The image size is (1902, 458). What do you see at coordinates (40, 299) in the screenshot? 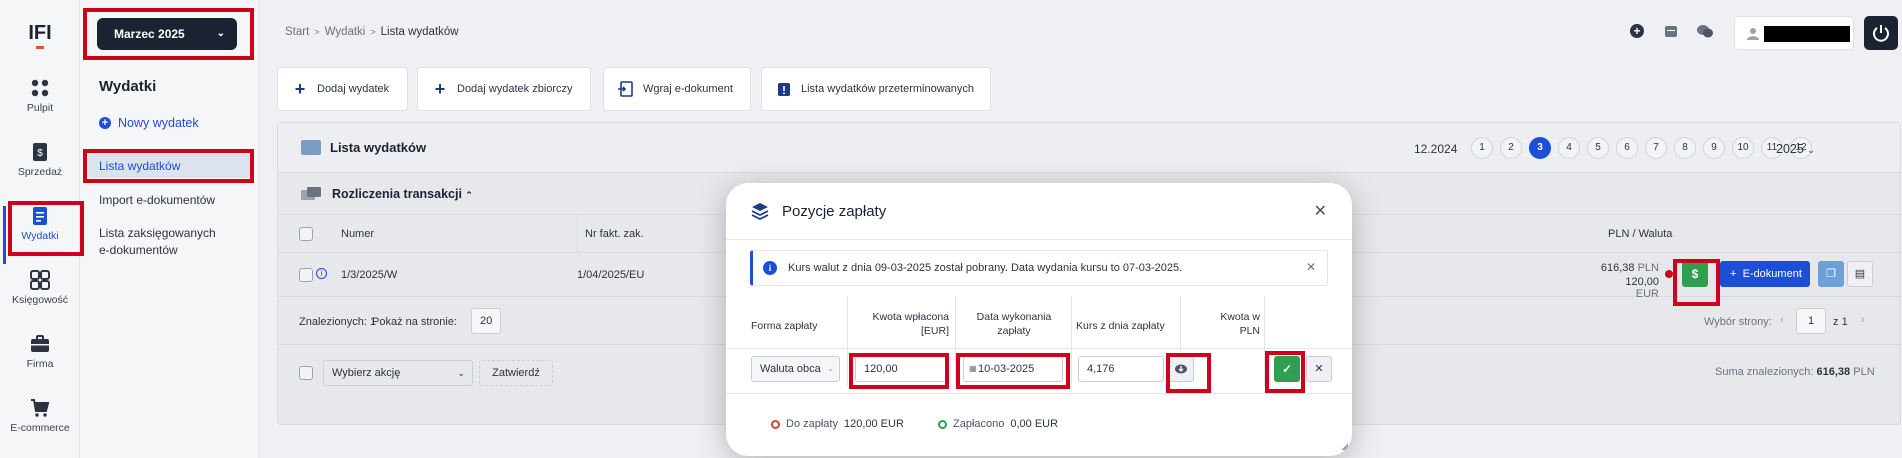
I see `rail-item-ksiegowosc: Księgowość` at bounding box center [40, 299].